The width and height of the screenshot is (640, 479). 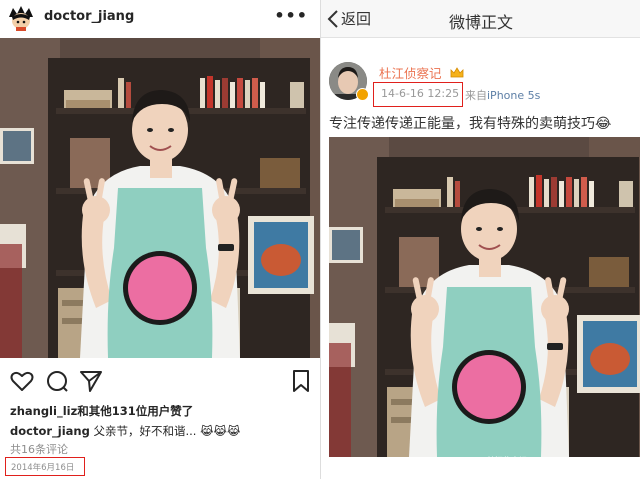 I want to click on comment-icon, so click(x=57, y=381).